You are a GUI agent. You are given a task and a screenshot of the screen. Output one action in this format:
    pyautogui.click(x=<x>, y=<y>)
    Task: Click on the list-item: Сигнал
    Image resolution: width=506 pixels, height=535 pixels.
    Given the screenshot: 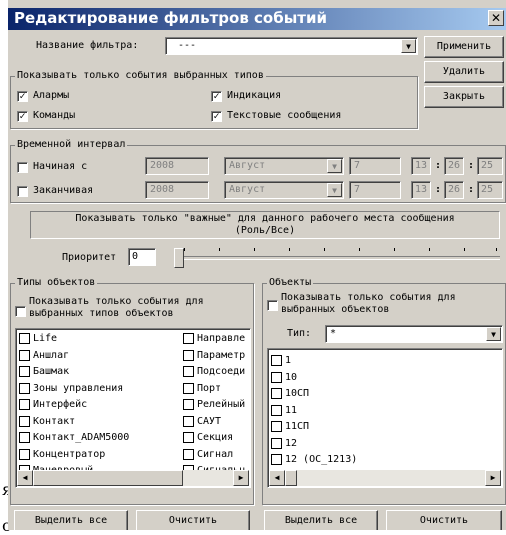 What is the action you would take?
    pyautogui.click(x=216, y=455)
    